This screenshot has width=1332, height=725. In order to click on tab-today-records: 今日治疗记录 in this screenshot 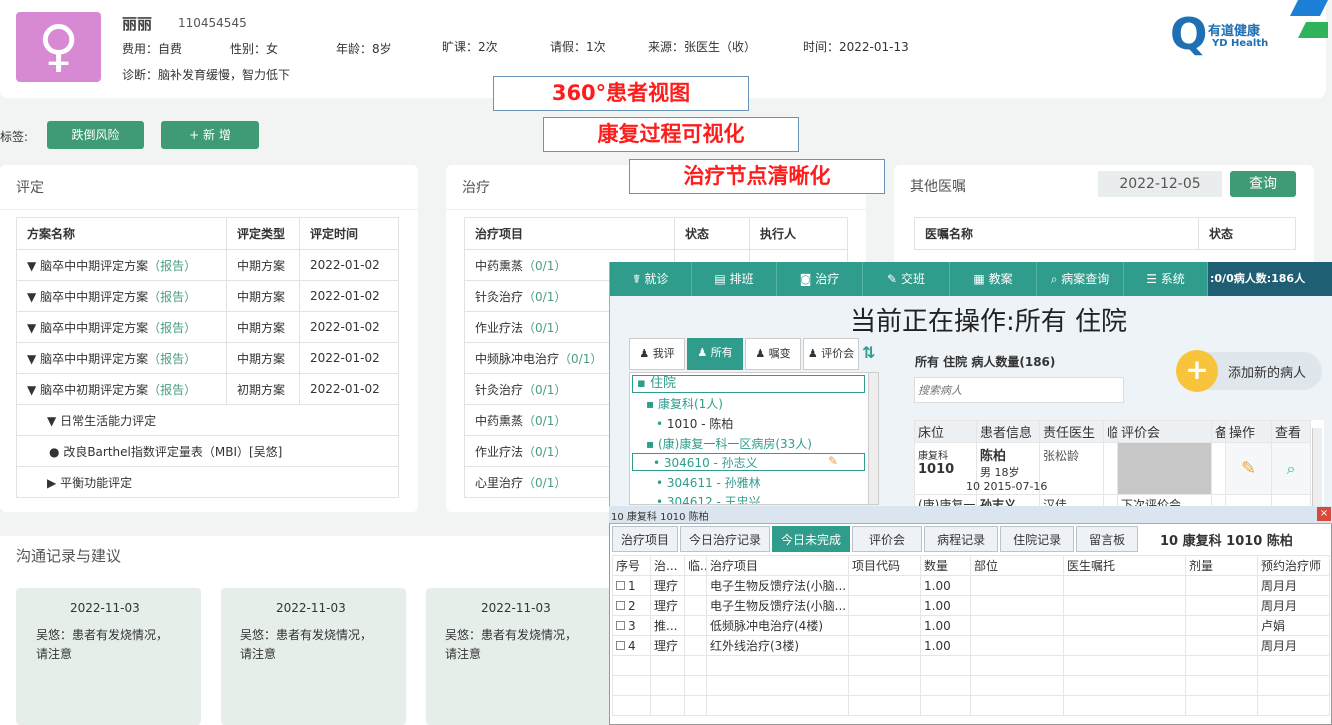, I will do `click(725, 539)`.